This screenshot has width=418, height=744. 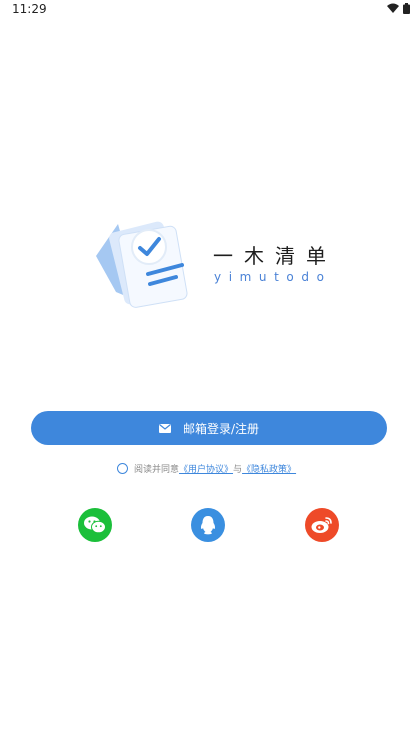 What do you see at coordinates (269, 468) in the screenshot?
I see `privacy-policy-link: 《隐私政策》` at bounding box center [269, 468].